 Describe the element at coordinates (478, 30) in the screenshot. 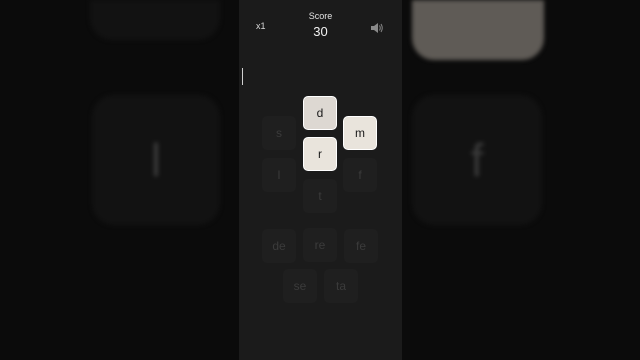

I see `backdrop-tile-top-right: m` at that location.